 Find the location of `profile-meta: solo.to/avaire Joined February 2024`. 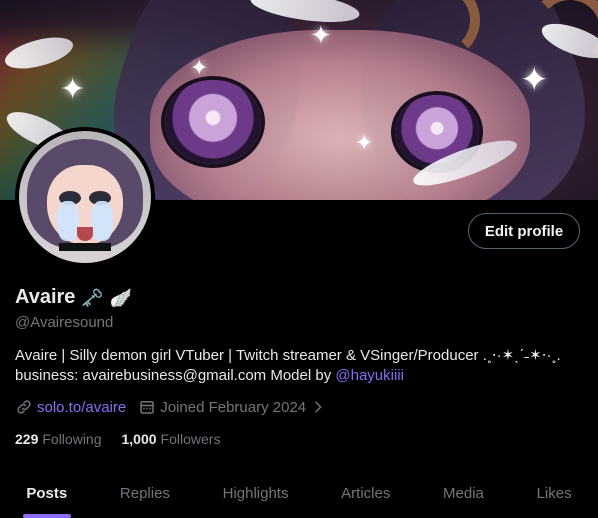

profile-meta: solo.to/avaire Joined February 2024 is located at coordinates (178, 407).